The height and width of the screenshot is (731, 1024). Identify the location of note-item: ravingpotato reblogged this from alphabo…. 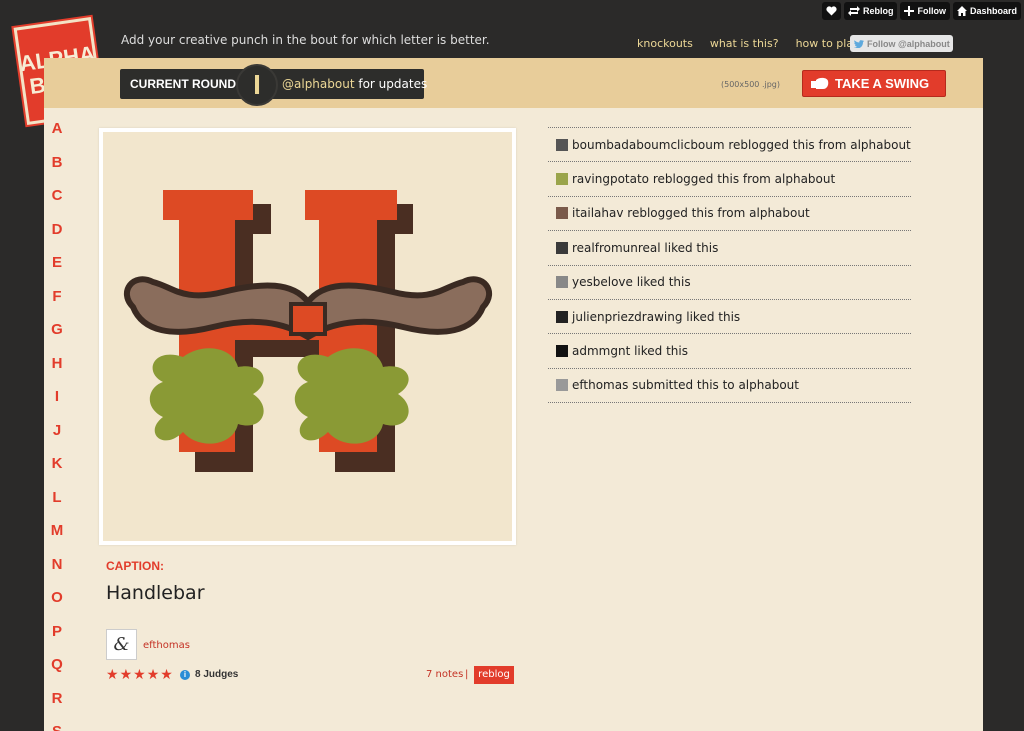
(729, 179).